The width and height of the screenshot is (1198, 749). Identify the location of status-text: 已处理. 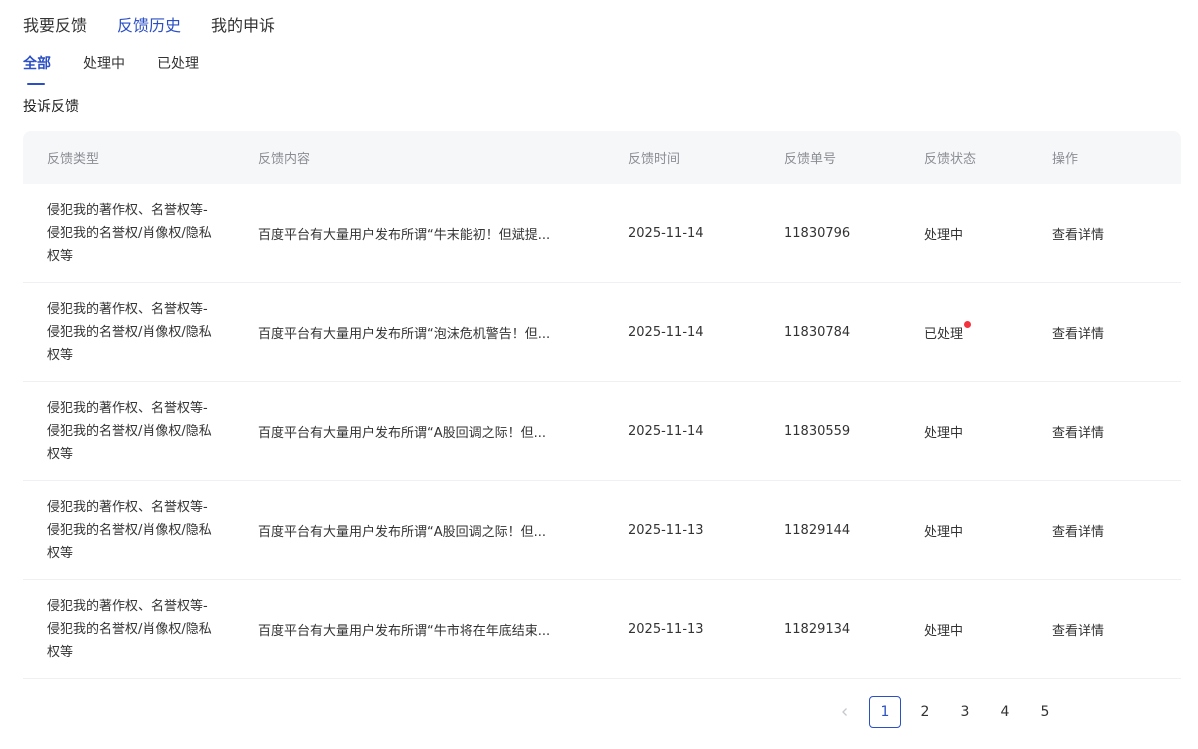
(944, 334).